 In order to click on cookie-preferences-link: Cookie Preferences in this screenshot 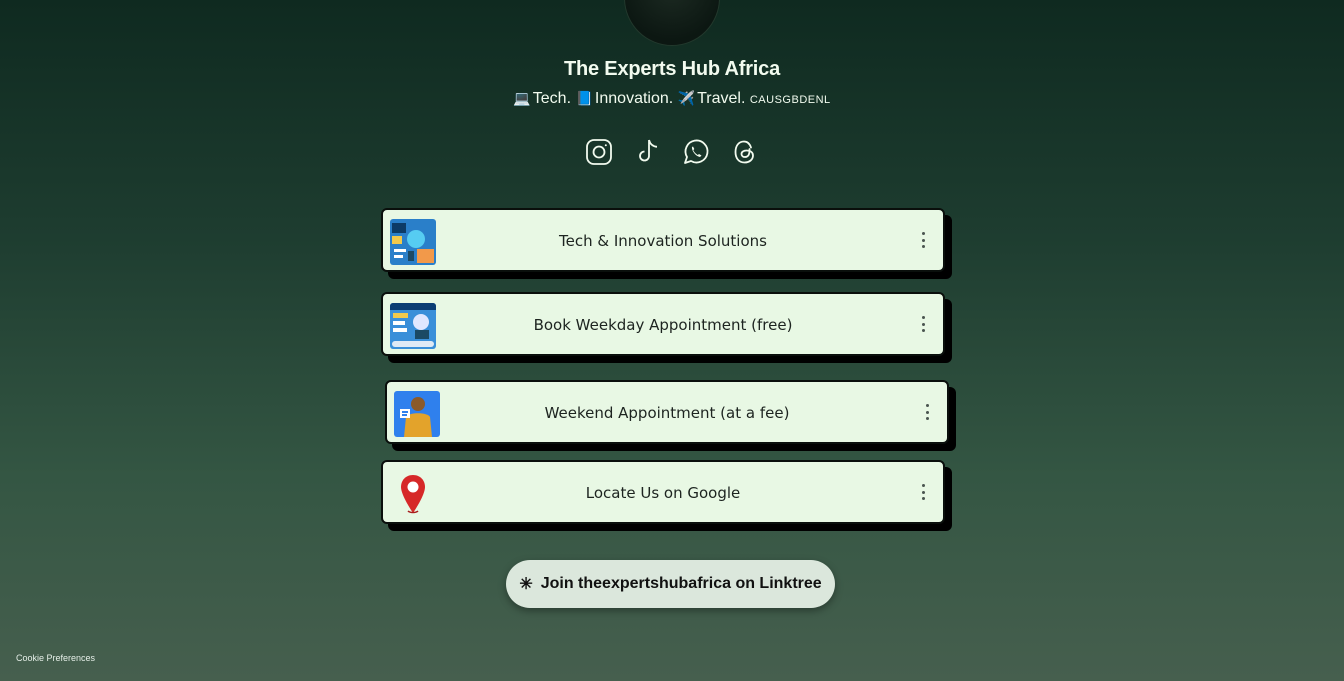, I will do `click(55, 658)`.